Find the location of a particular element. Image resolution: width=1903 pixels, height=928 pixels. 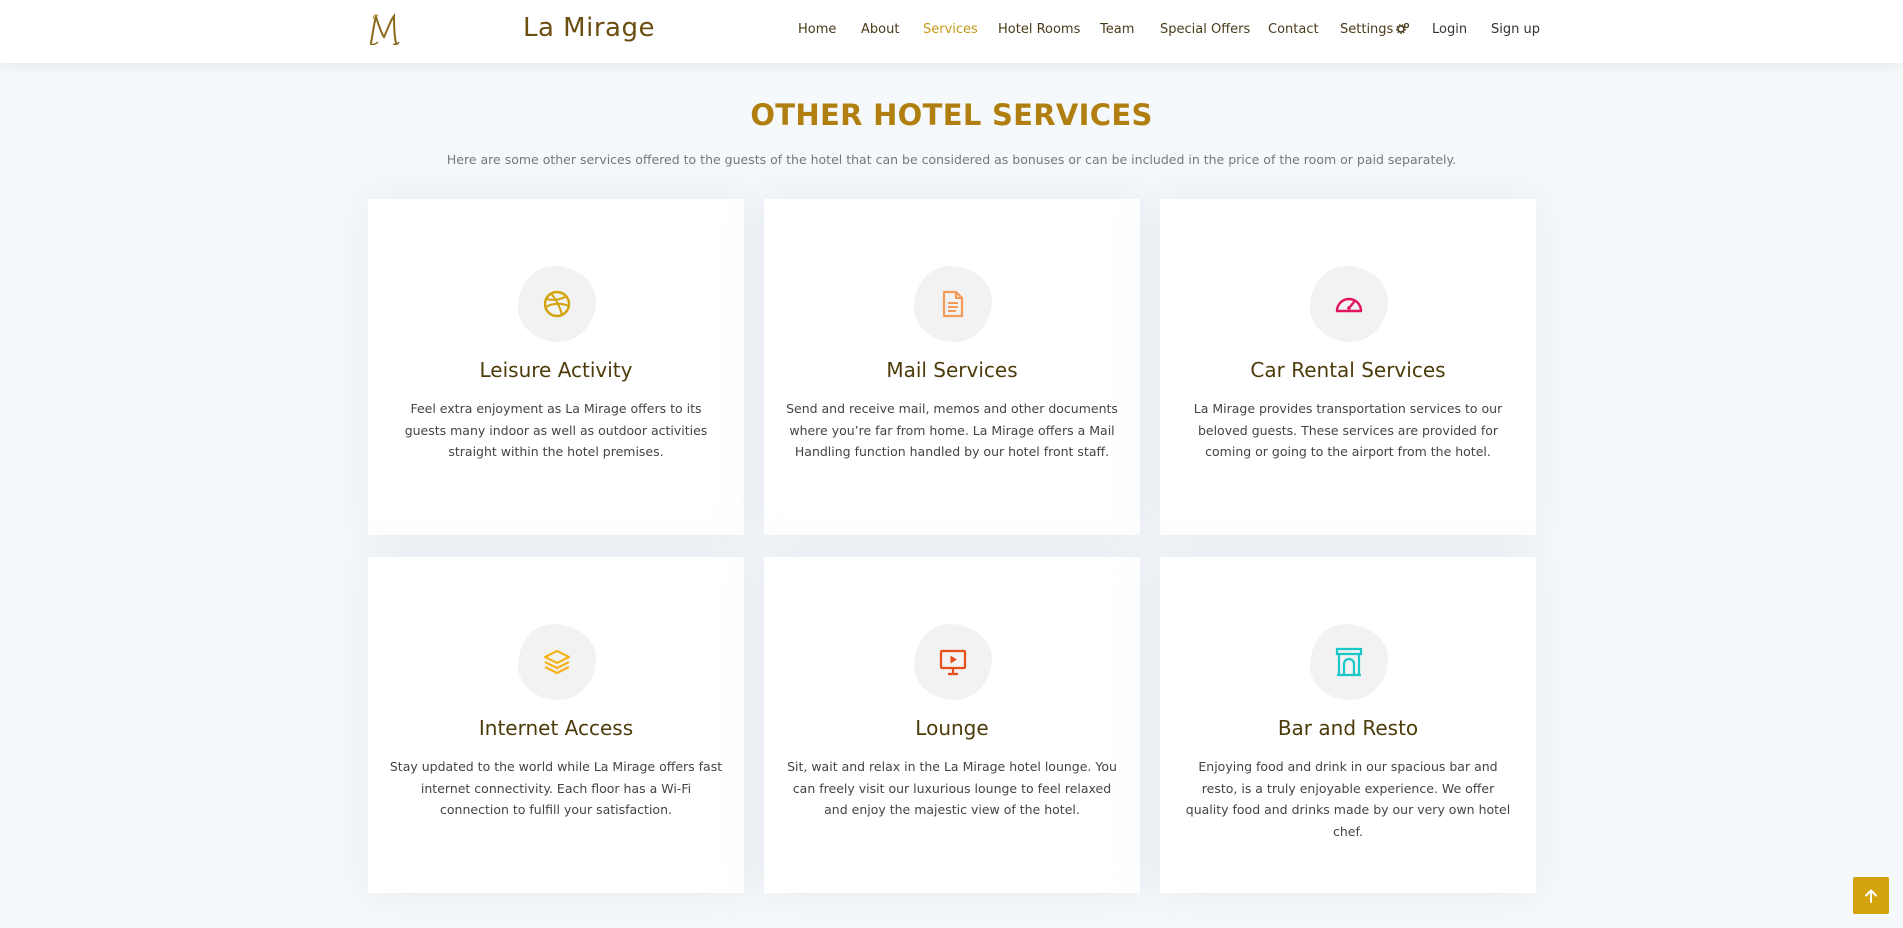

nav-home: Home is located at coordinates (817, 29).